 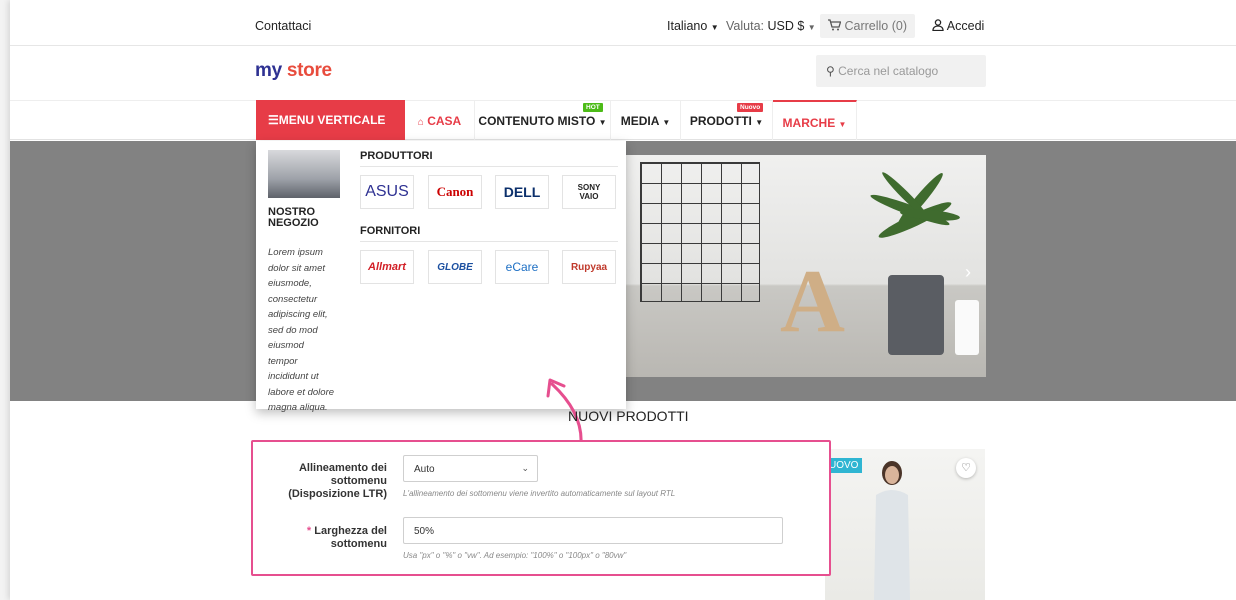 I want to click on cart-button: Carrello (0), so click(x=867, y=26).